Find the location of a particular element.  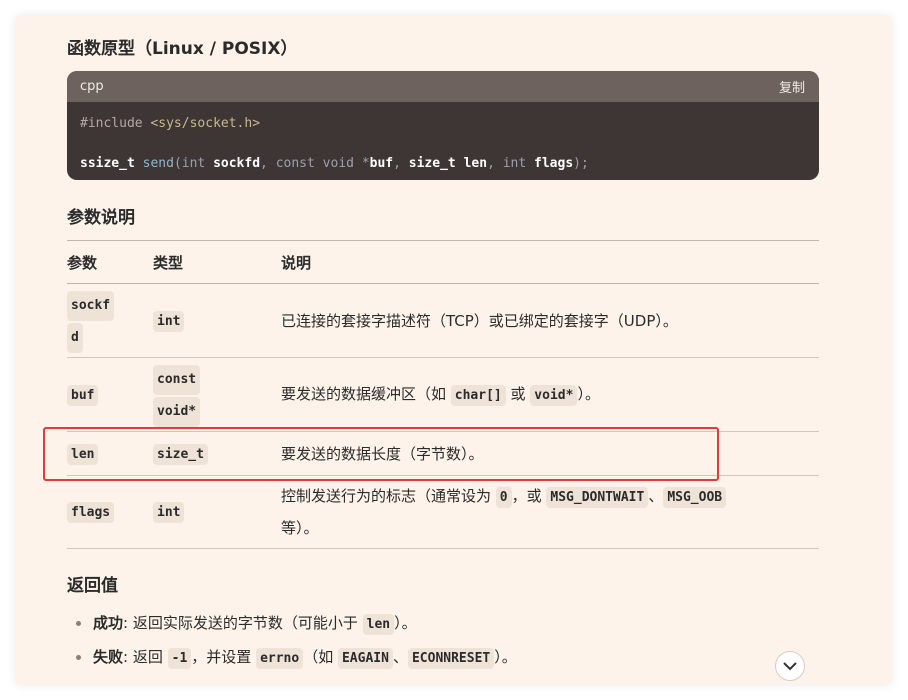

list-item: 成功: 返回实际发送的字节数（可能小于 len）。 is located at coordinates (293, 623).